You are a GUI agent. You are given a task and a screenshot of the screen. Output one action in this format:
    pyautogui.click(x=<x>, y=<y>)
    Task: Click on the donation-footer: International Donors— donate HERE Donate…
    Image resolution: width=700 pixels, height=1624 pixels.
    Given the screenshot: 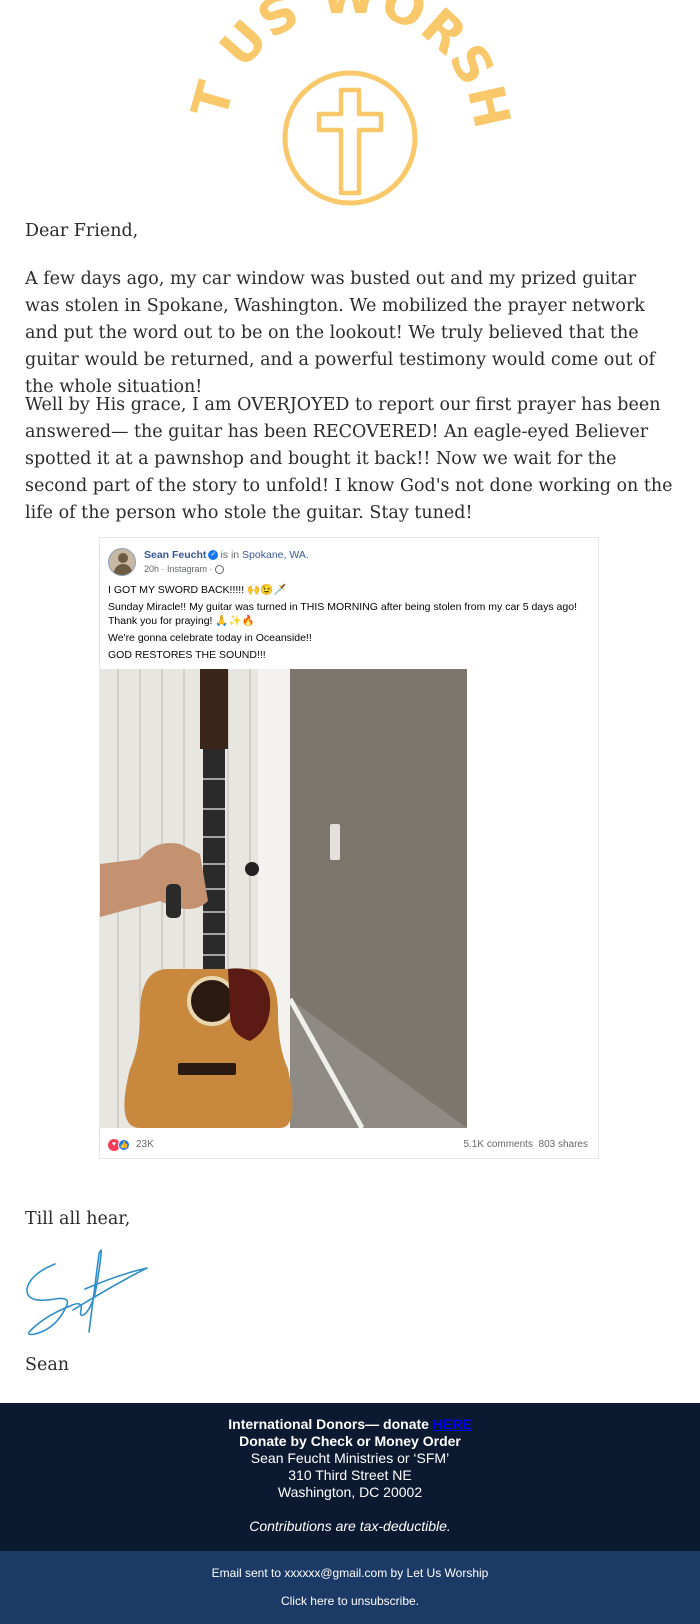 What is the action you would take?
    pyautogui.click(x=350, y=1477)
    